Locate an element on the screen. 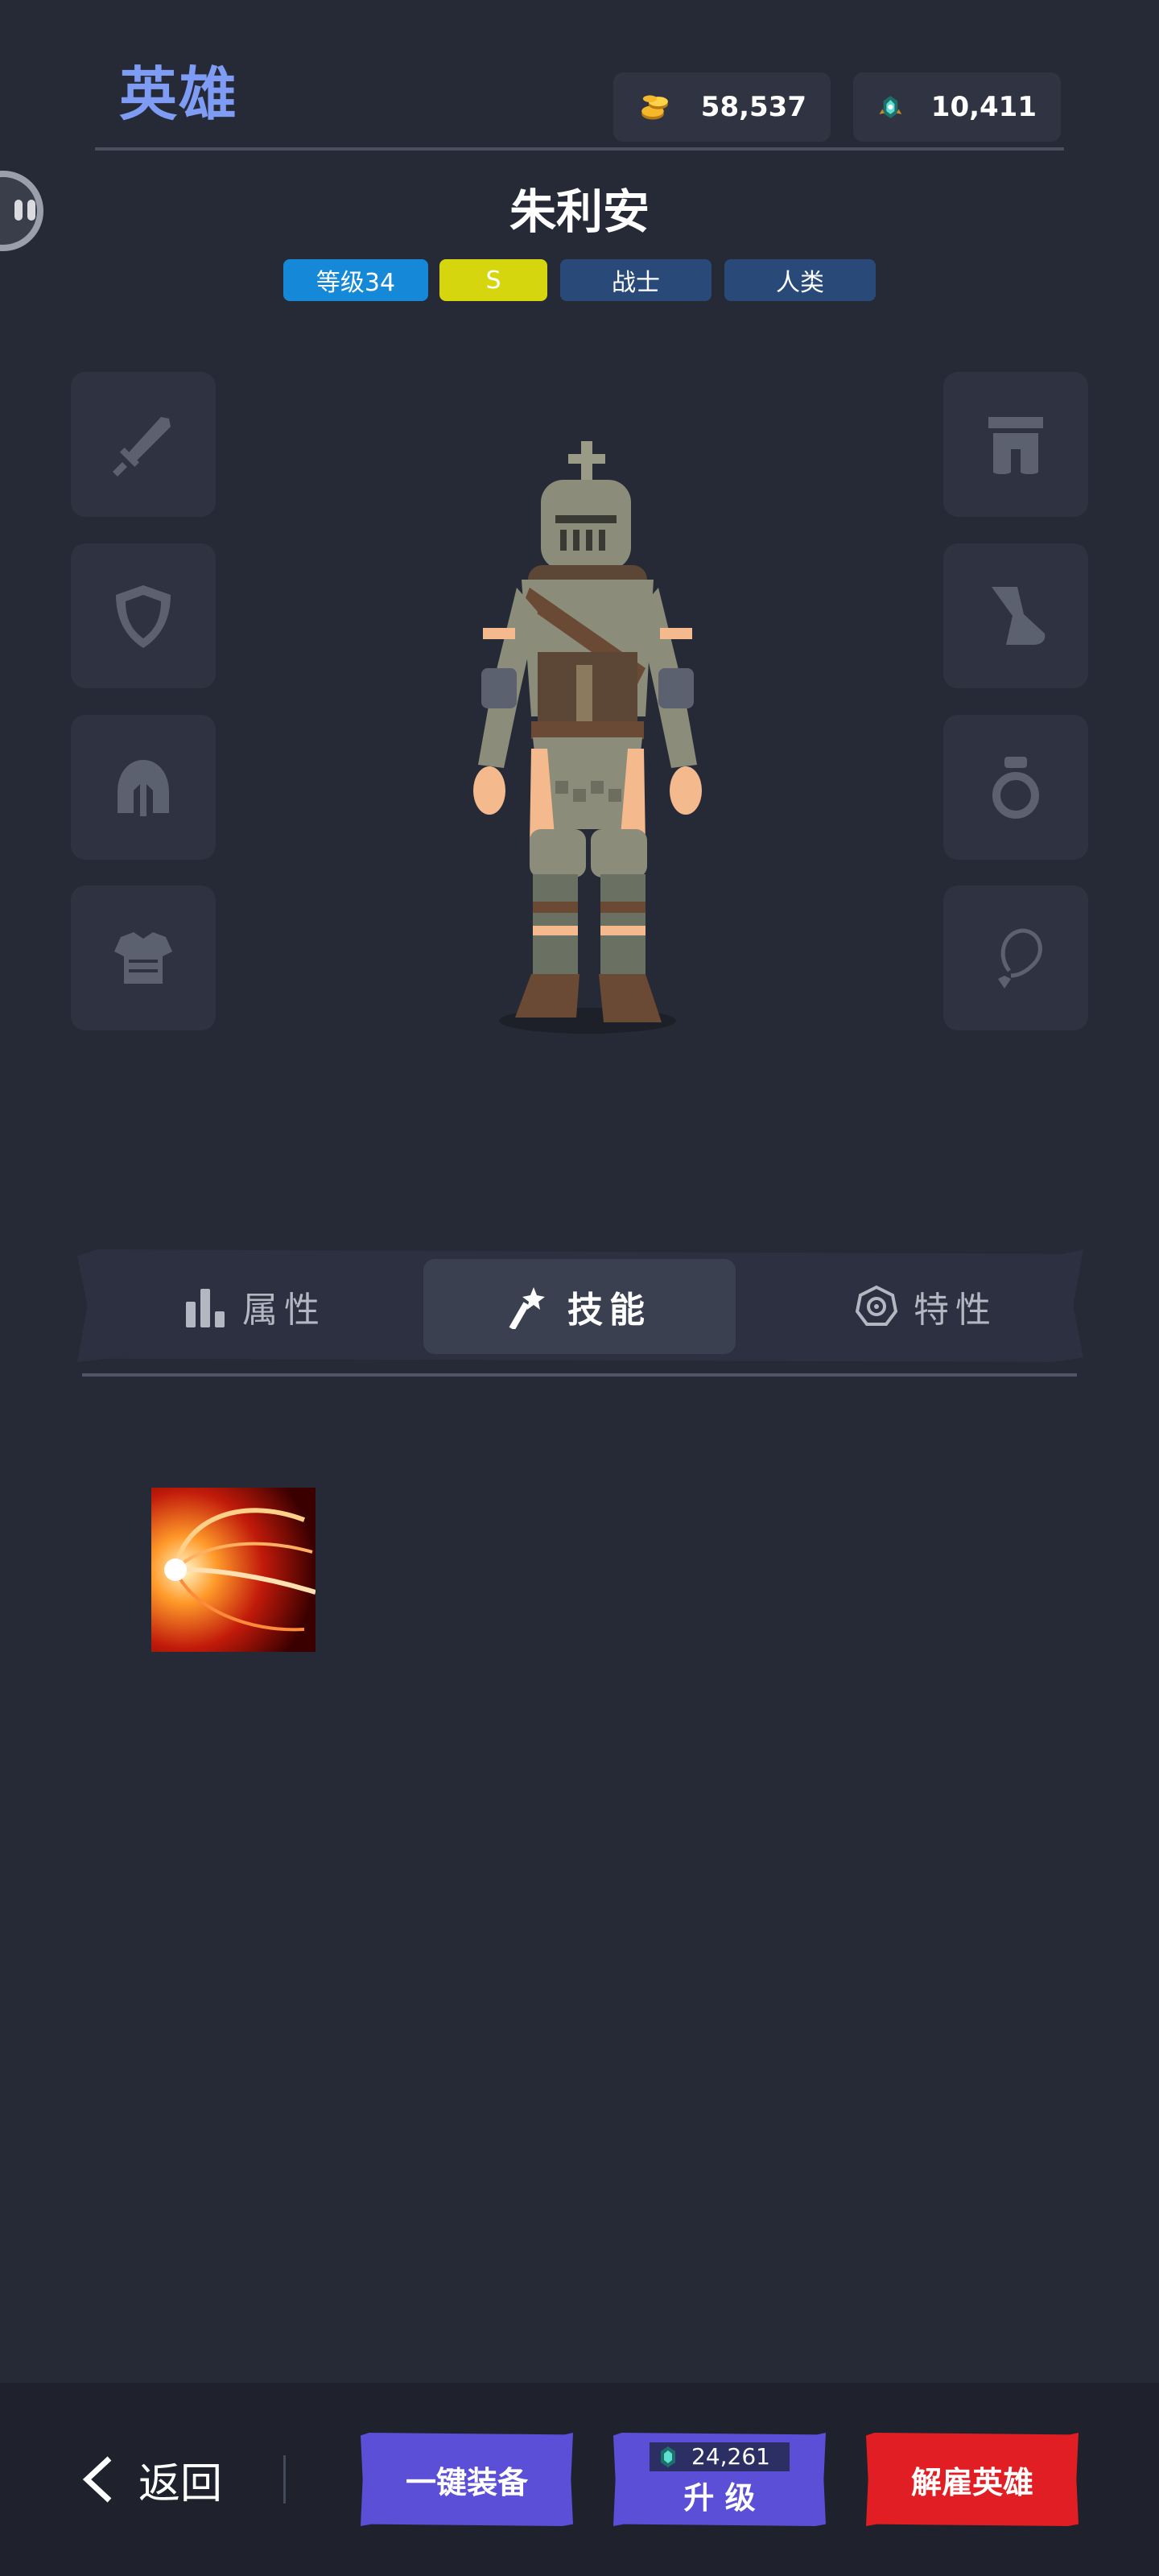  equip-all-button: 一键装备 is located at coordinates (467, 2479).